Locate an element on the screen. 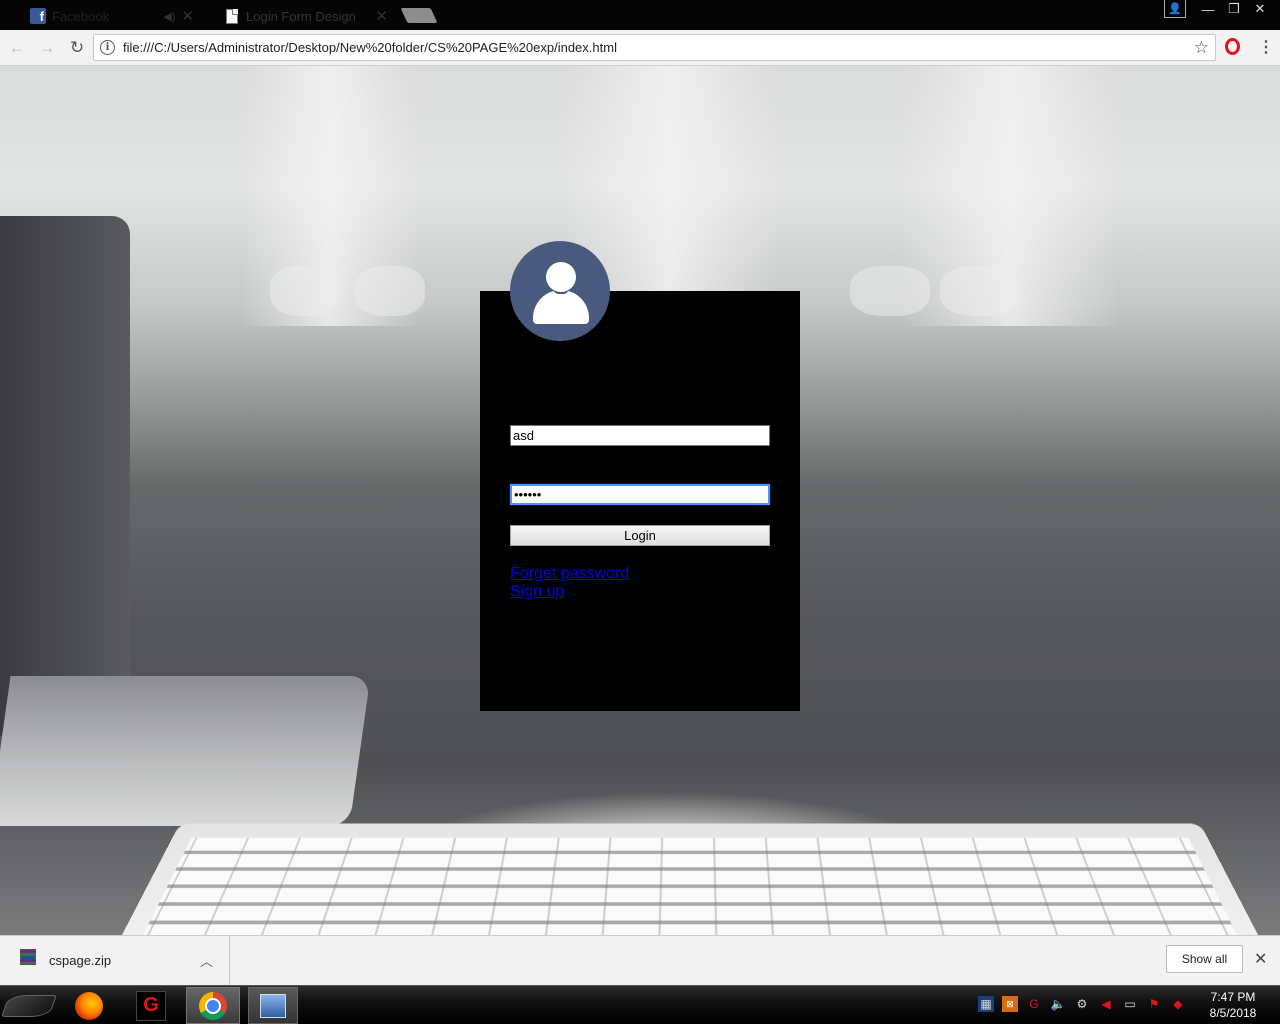  firefox-taskbar-button is located at coordinates (89, 1005).